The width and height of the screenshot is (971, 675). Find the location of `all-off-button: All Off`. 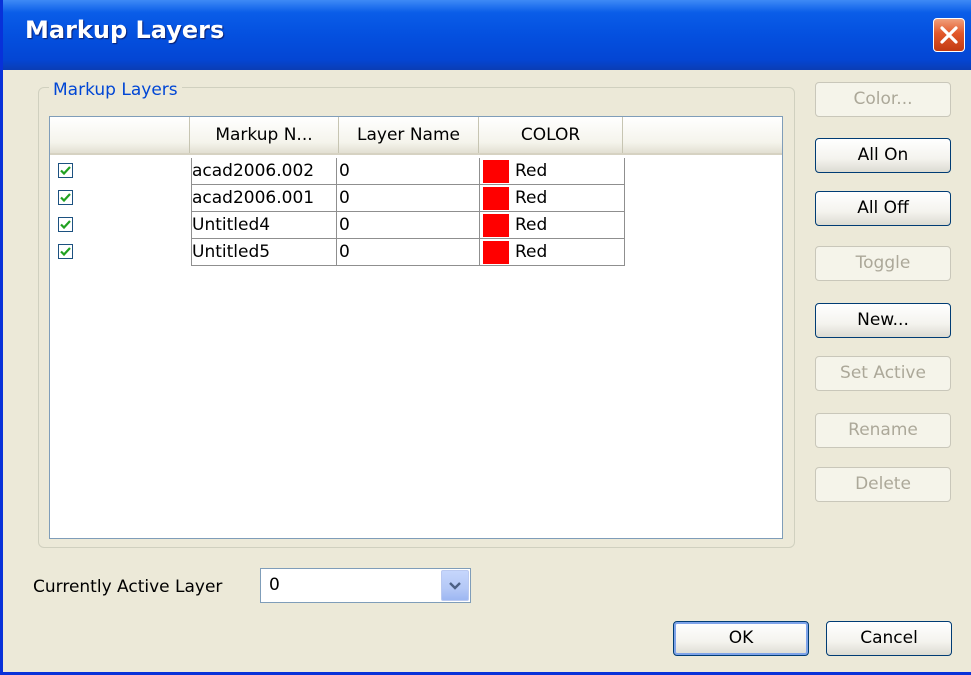

all-off-button: All Off is located at coordinates (883, 208).